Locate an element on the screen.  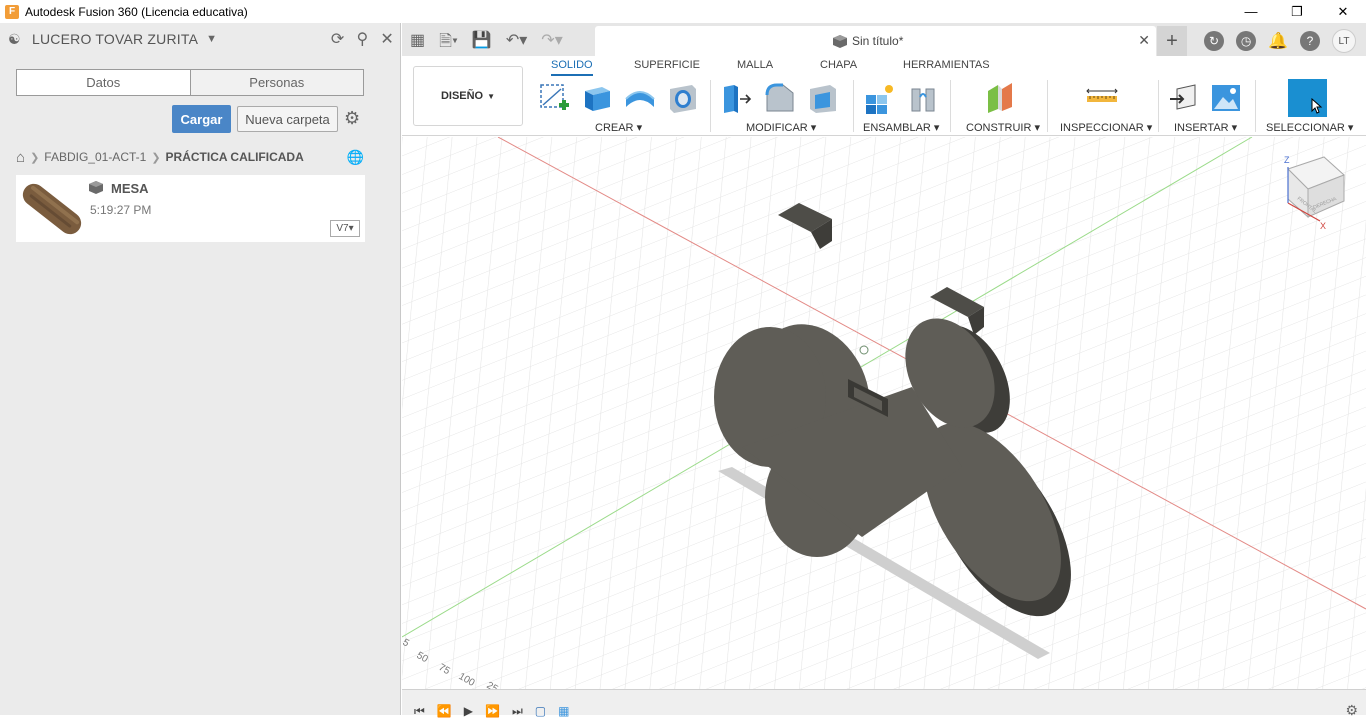
workspace-label: DISEÑO is located at coordinates (462, 96).